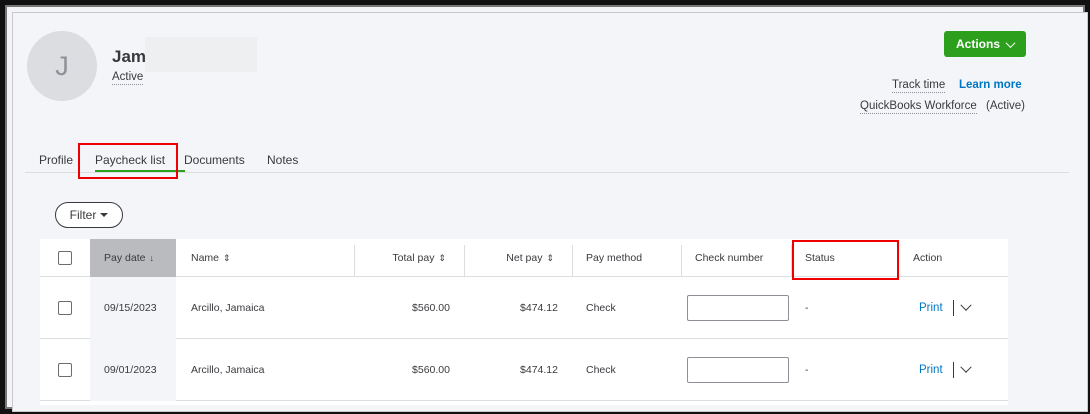  What do you see at coordinates (83, 215) in the screenshot?
I see `filter-label: Filter` at bounding box center [83, 215].